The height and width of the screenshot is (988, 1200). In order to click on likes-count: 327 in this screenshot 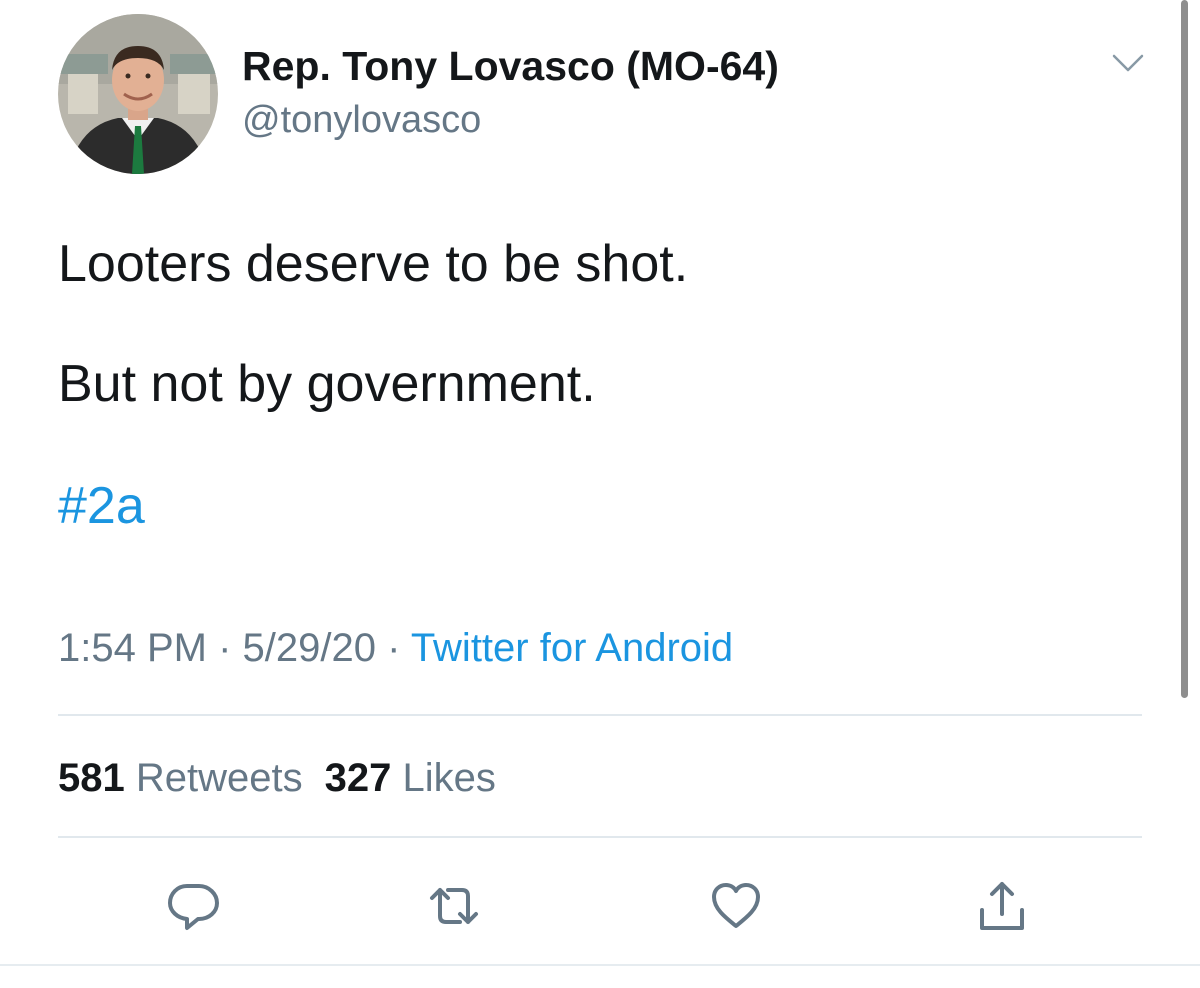, I will do `click(358, 778)`.